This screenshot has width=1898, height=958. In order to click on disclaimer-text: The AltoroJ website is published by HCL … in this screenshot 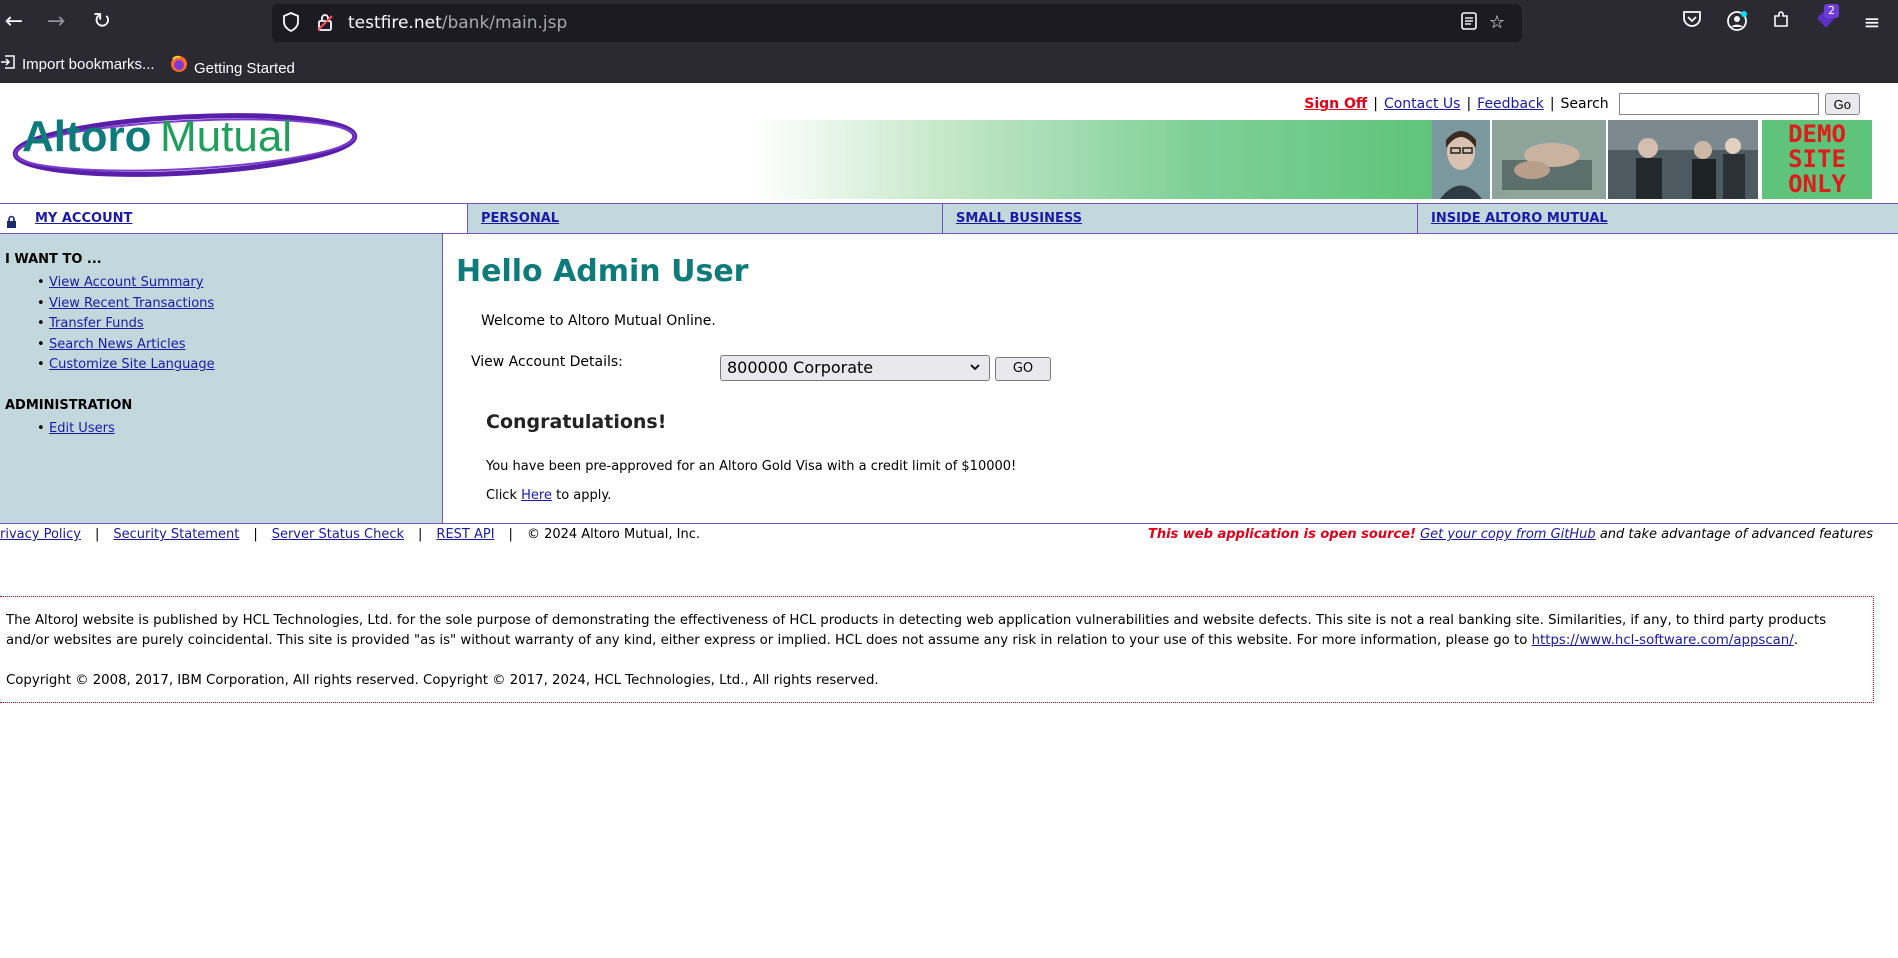, I will do `click(916, 630)`.